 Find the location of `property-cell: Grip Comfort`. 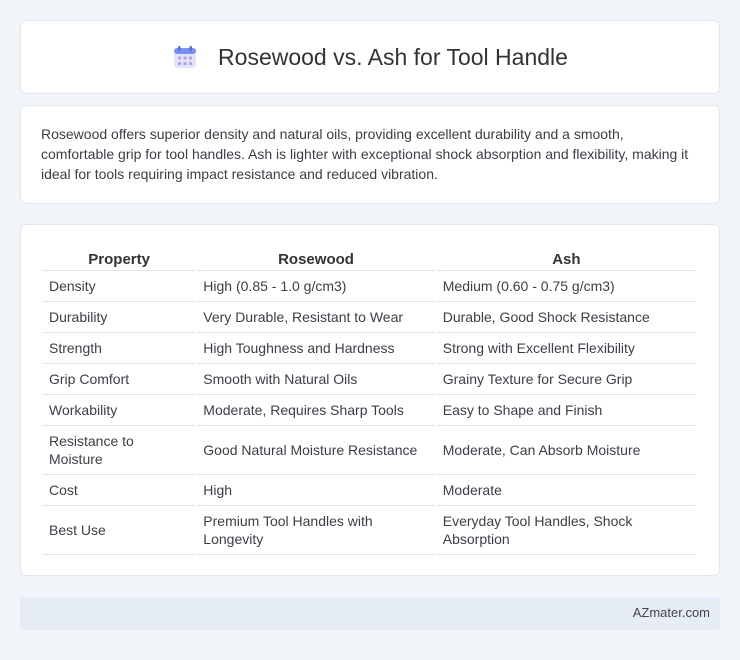

property-cell: Grip Comfort is located at coordinates (119, 379).